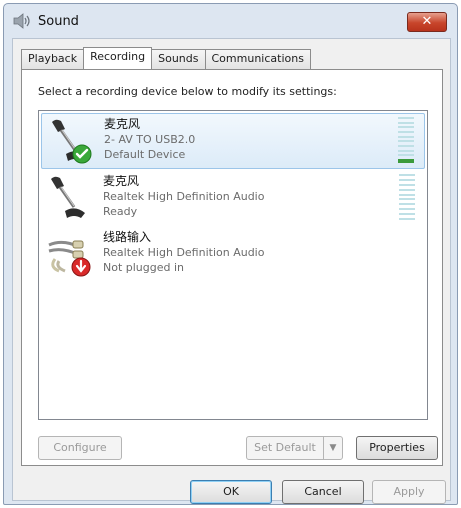  I want to click on device-status: Default Device, so click(145, 154).